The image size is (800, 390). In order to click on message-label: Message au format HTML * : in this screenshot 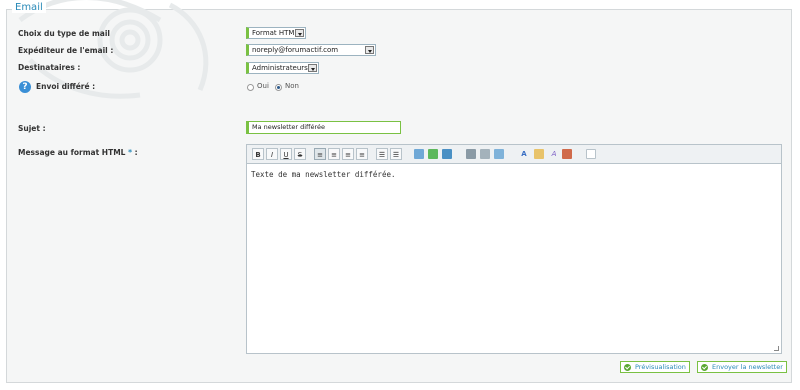, I will do `click(78, 152)`.